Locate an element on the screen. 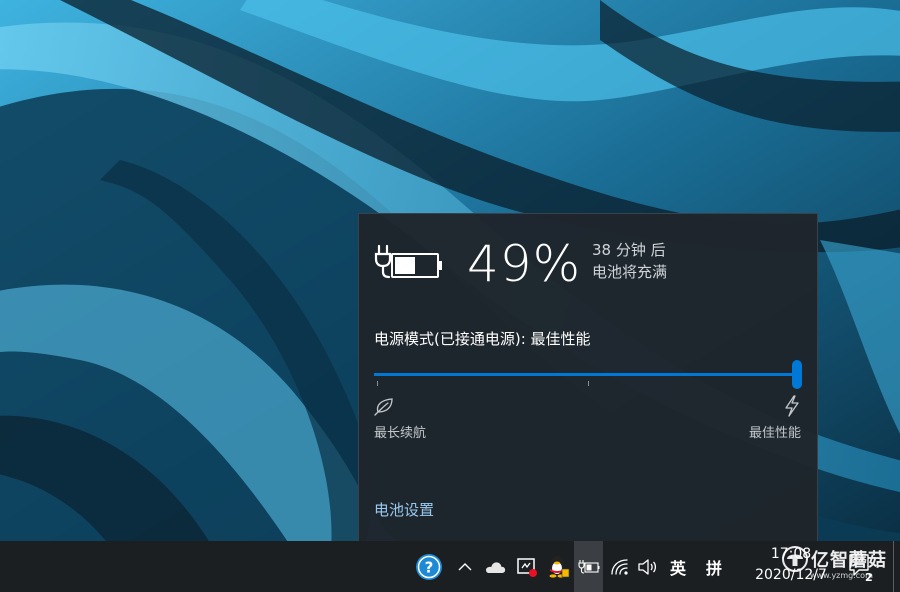  bolt-icon is located at coordinates (792, 406).